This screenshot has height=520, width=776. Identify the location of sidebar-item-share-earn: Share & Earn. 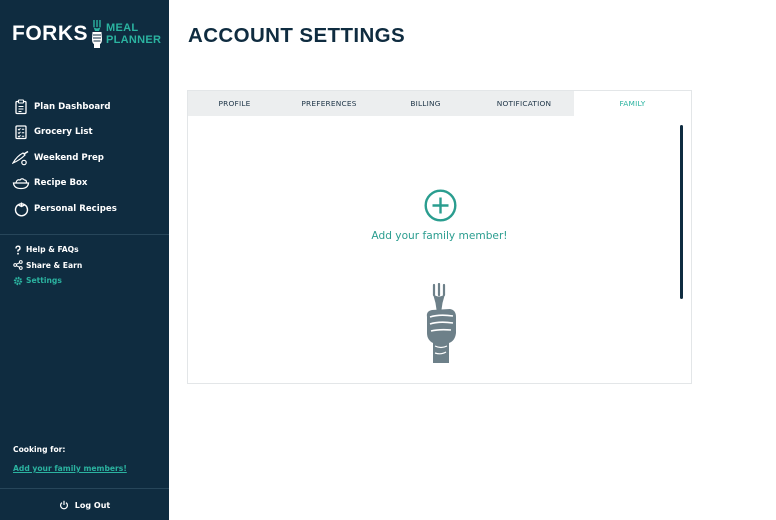
(87, 266).